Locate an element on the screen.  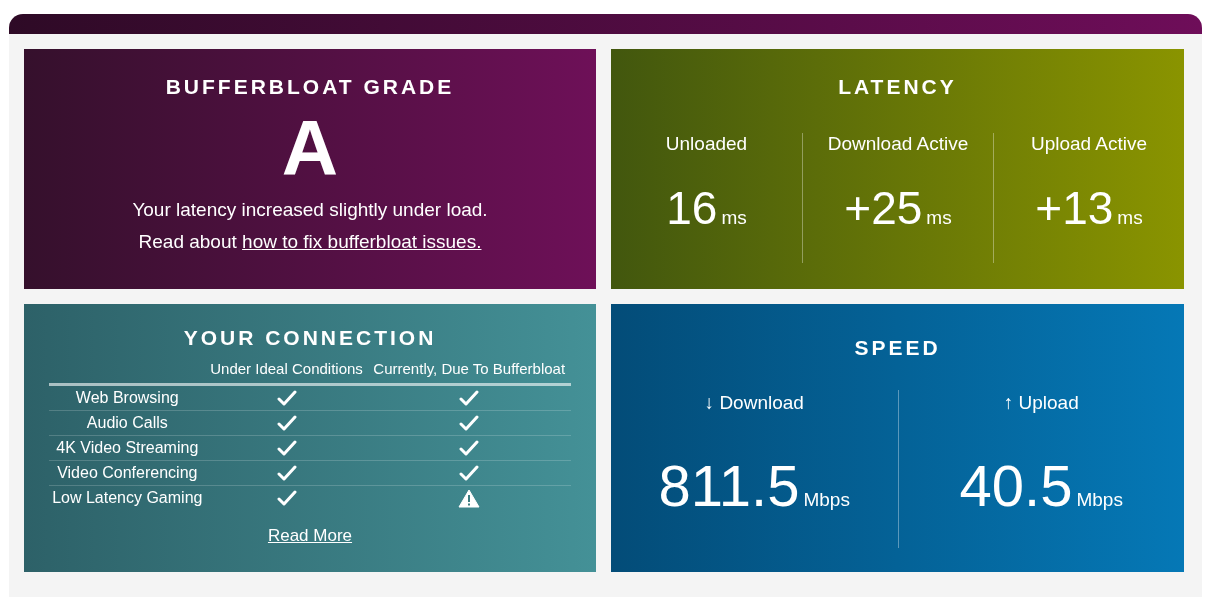
column-header: Currently, Due To Bufferbloat is located at coordinates (469, 372).